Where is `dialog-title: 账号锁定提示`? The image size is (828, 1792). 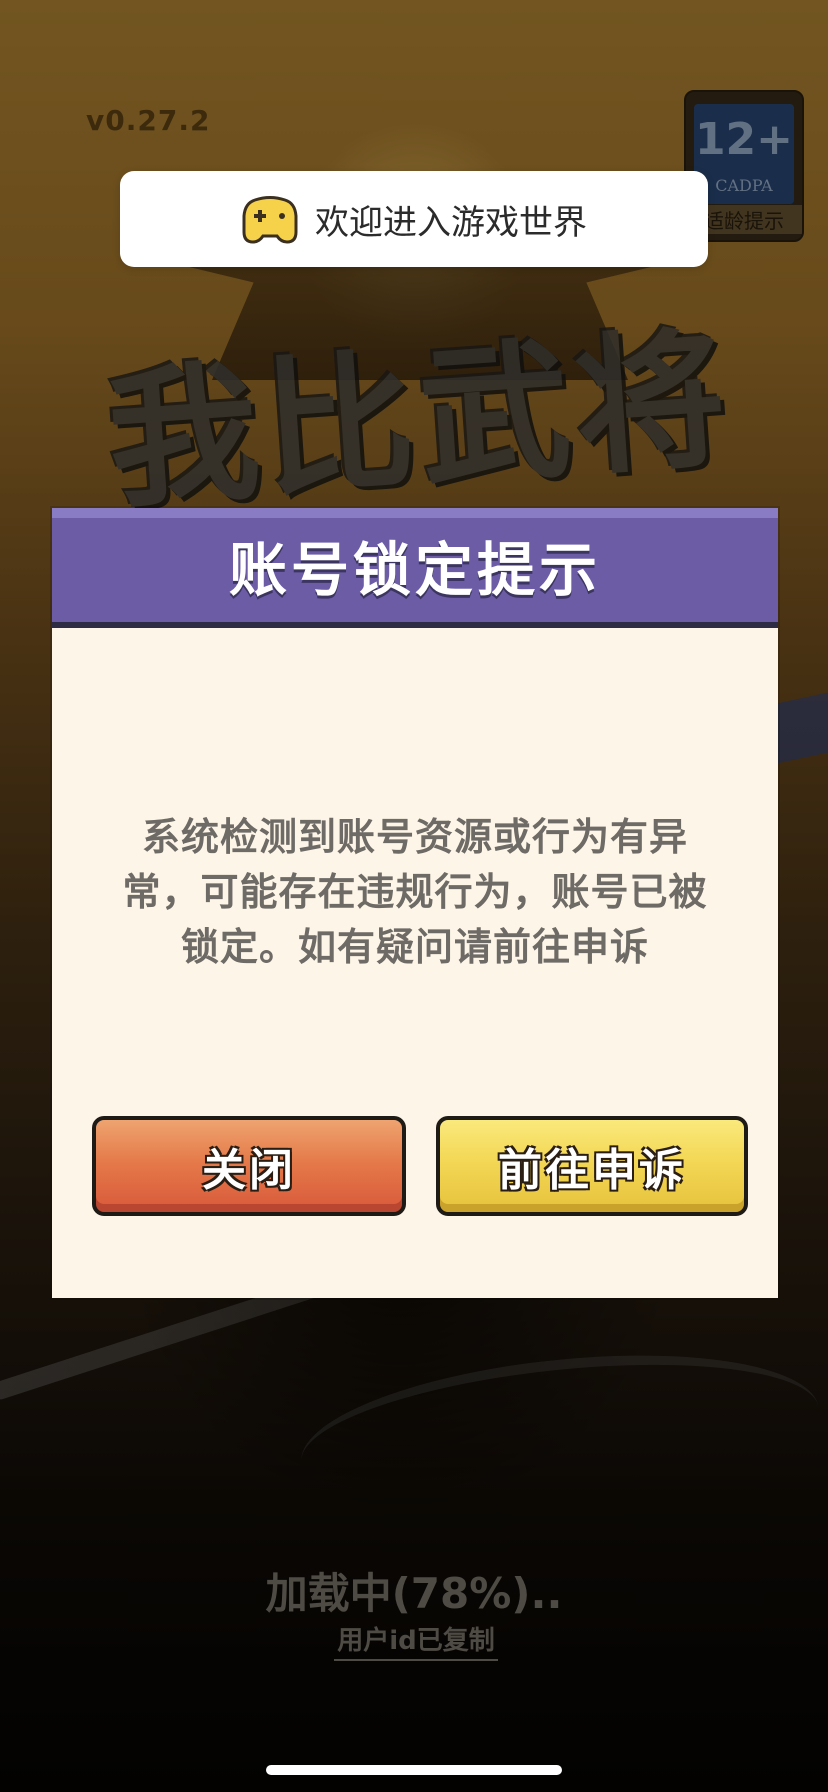
dialog-title: 账号锁定提示 is located at coordinates (414, 570).